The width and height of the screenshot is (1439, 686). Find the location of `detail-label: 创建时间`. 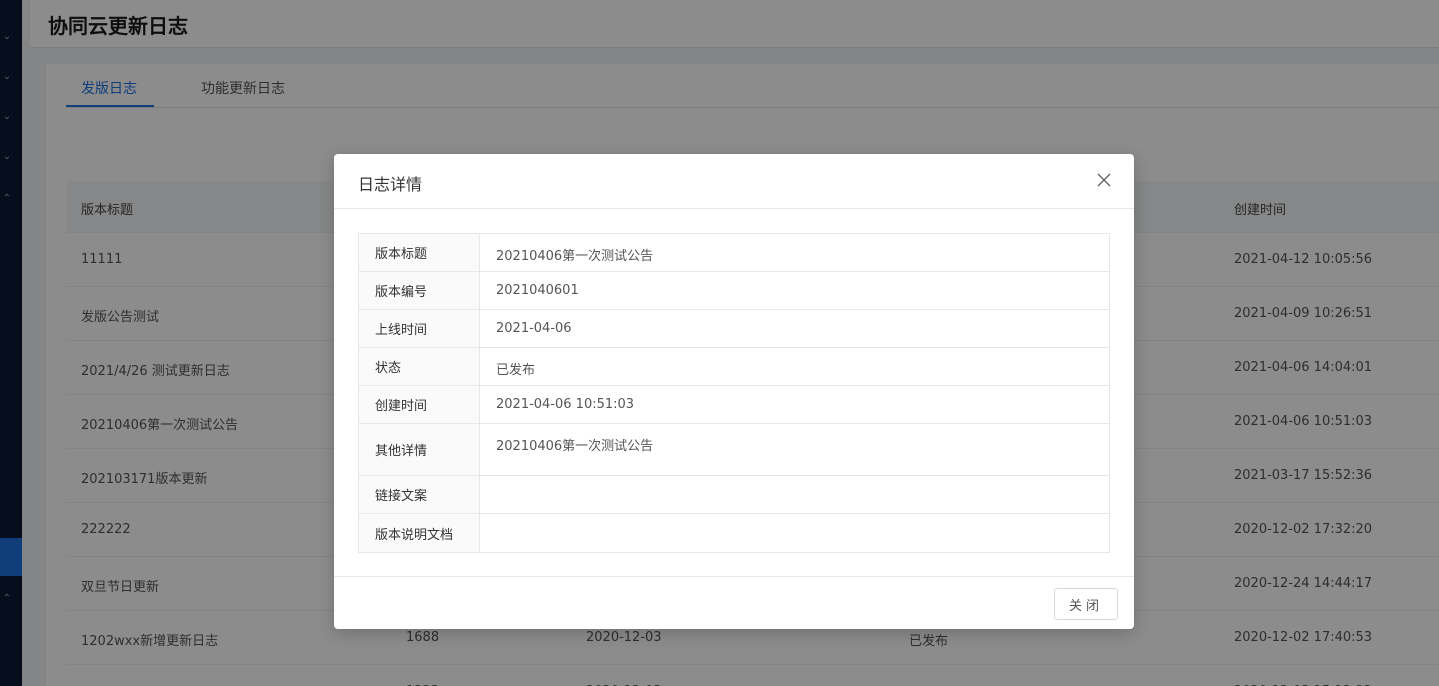

detail-label: 创建时间 is located at coordinates (419, 404).